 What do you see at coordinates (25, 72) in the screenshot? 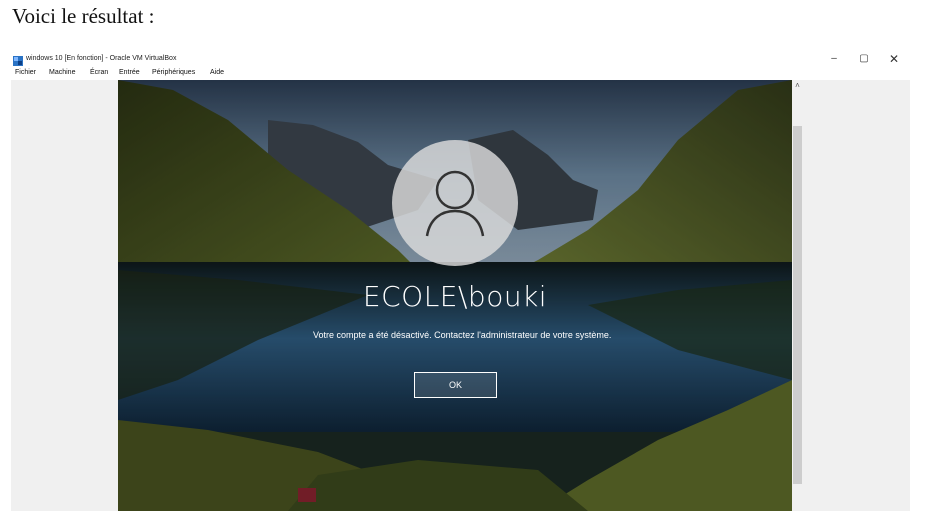
I see `menu-fichier: Fichier` at bounding box center [25, 72].